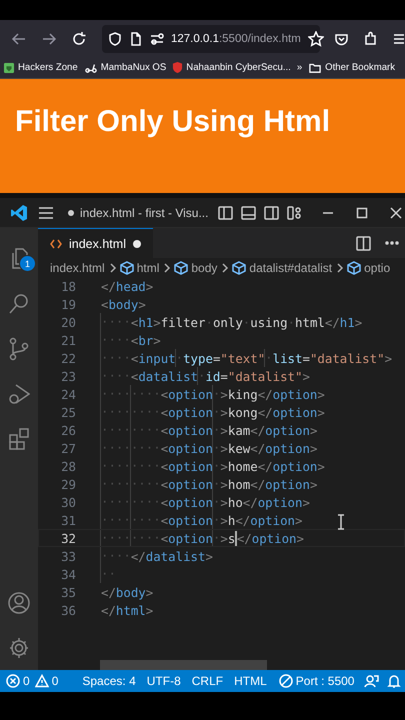 The width and height of the screenshot is (405, 720). I want to click on banner-title: Filter Only Using Html, so click(172, 122).